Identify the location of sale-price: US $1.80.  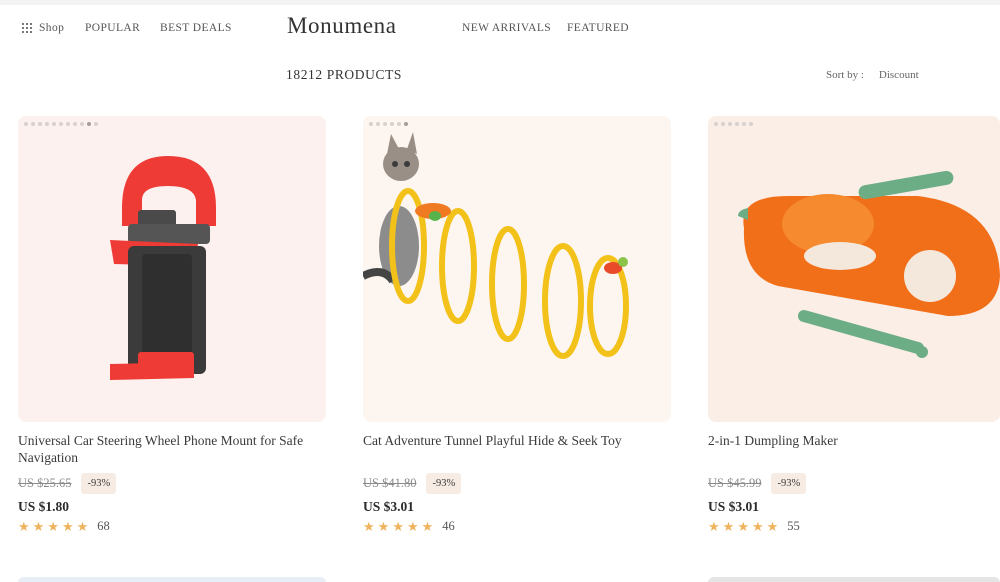
(44, 506).